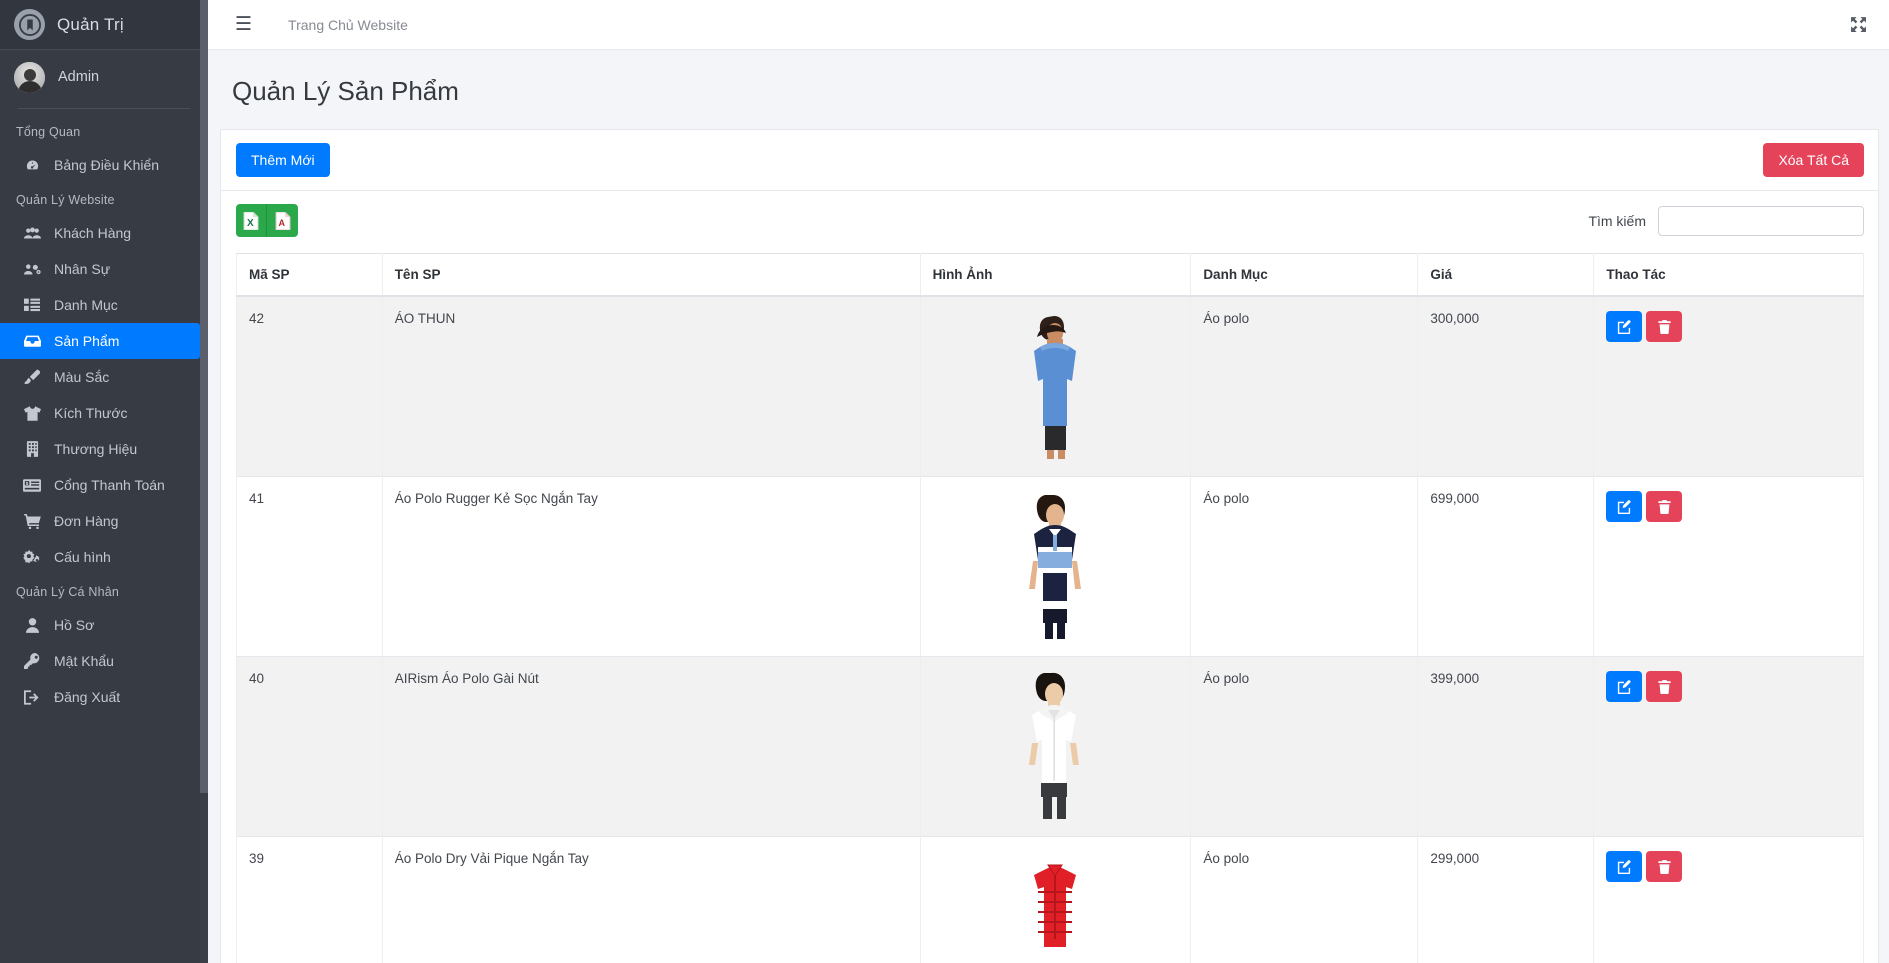  Describe the element at coordinates (104, 108) in the screenshot. I see `sidebar-divider` at that location.